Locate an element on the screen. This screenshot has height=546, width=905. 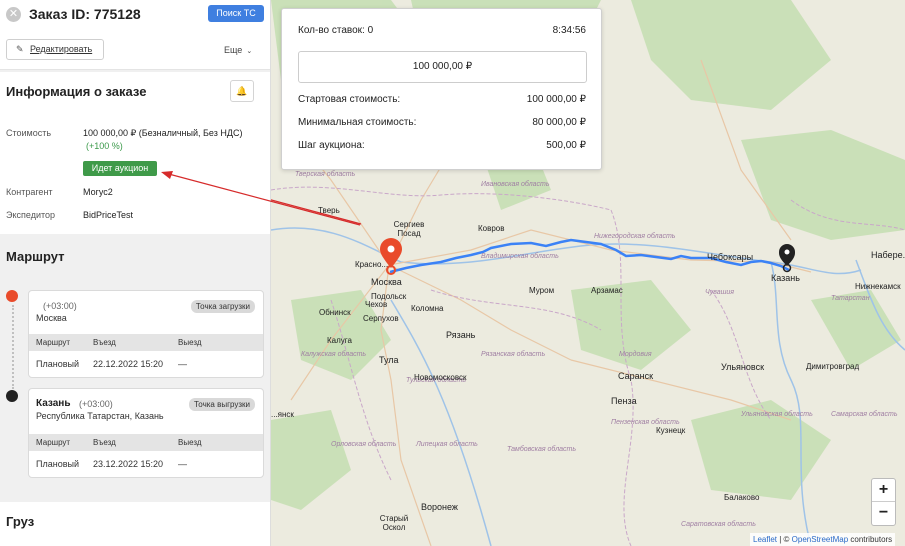
more-label: Еще is located at coordinates (233, 50).